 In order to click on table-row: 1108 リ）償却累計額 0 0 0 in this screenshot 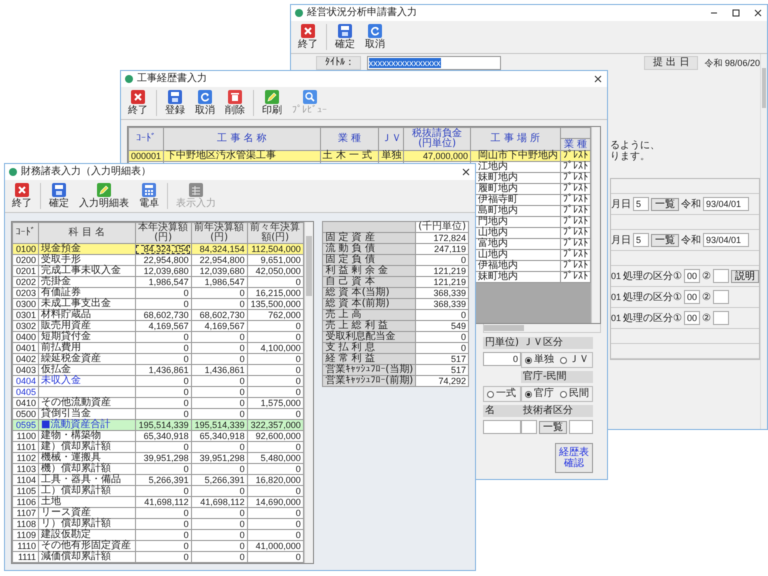, I will do `click(158, 524)`.